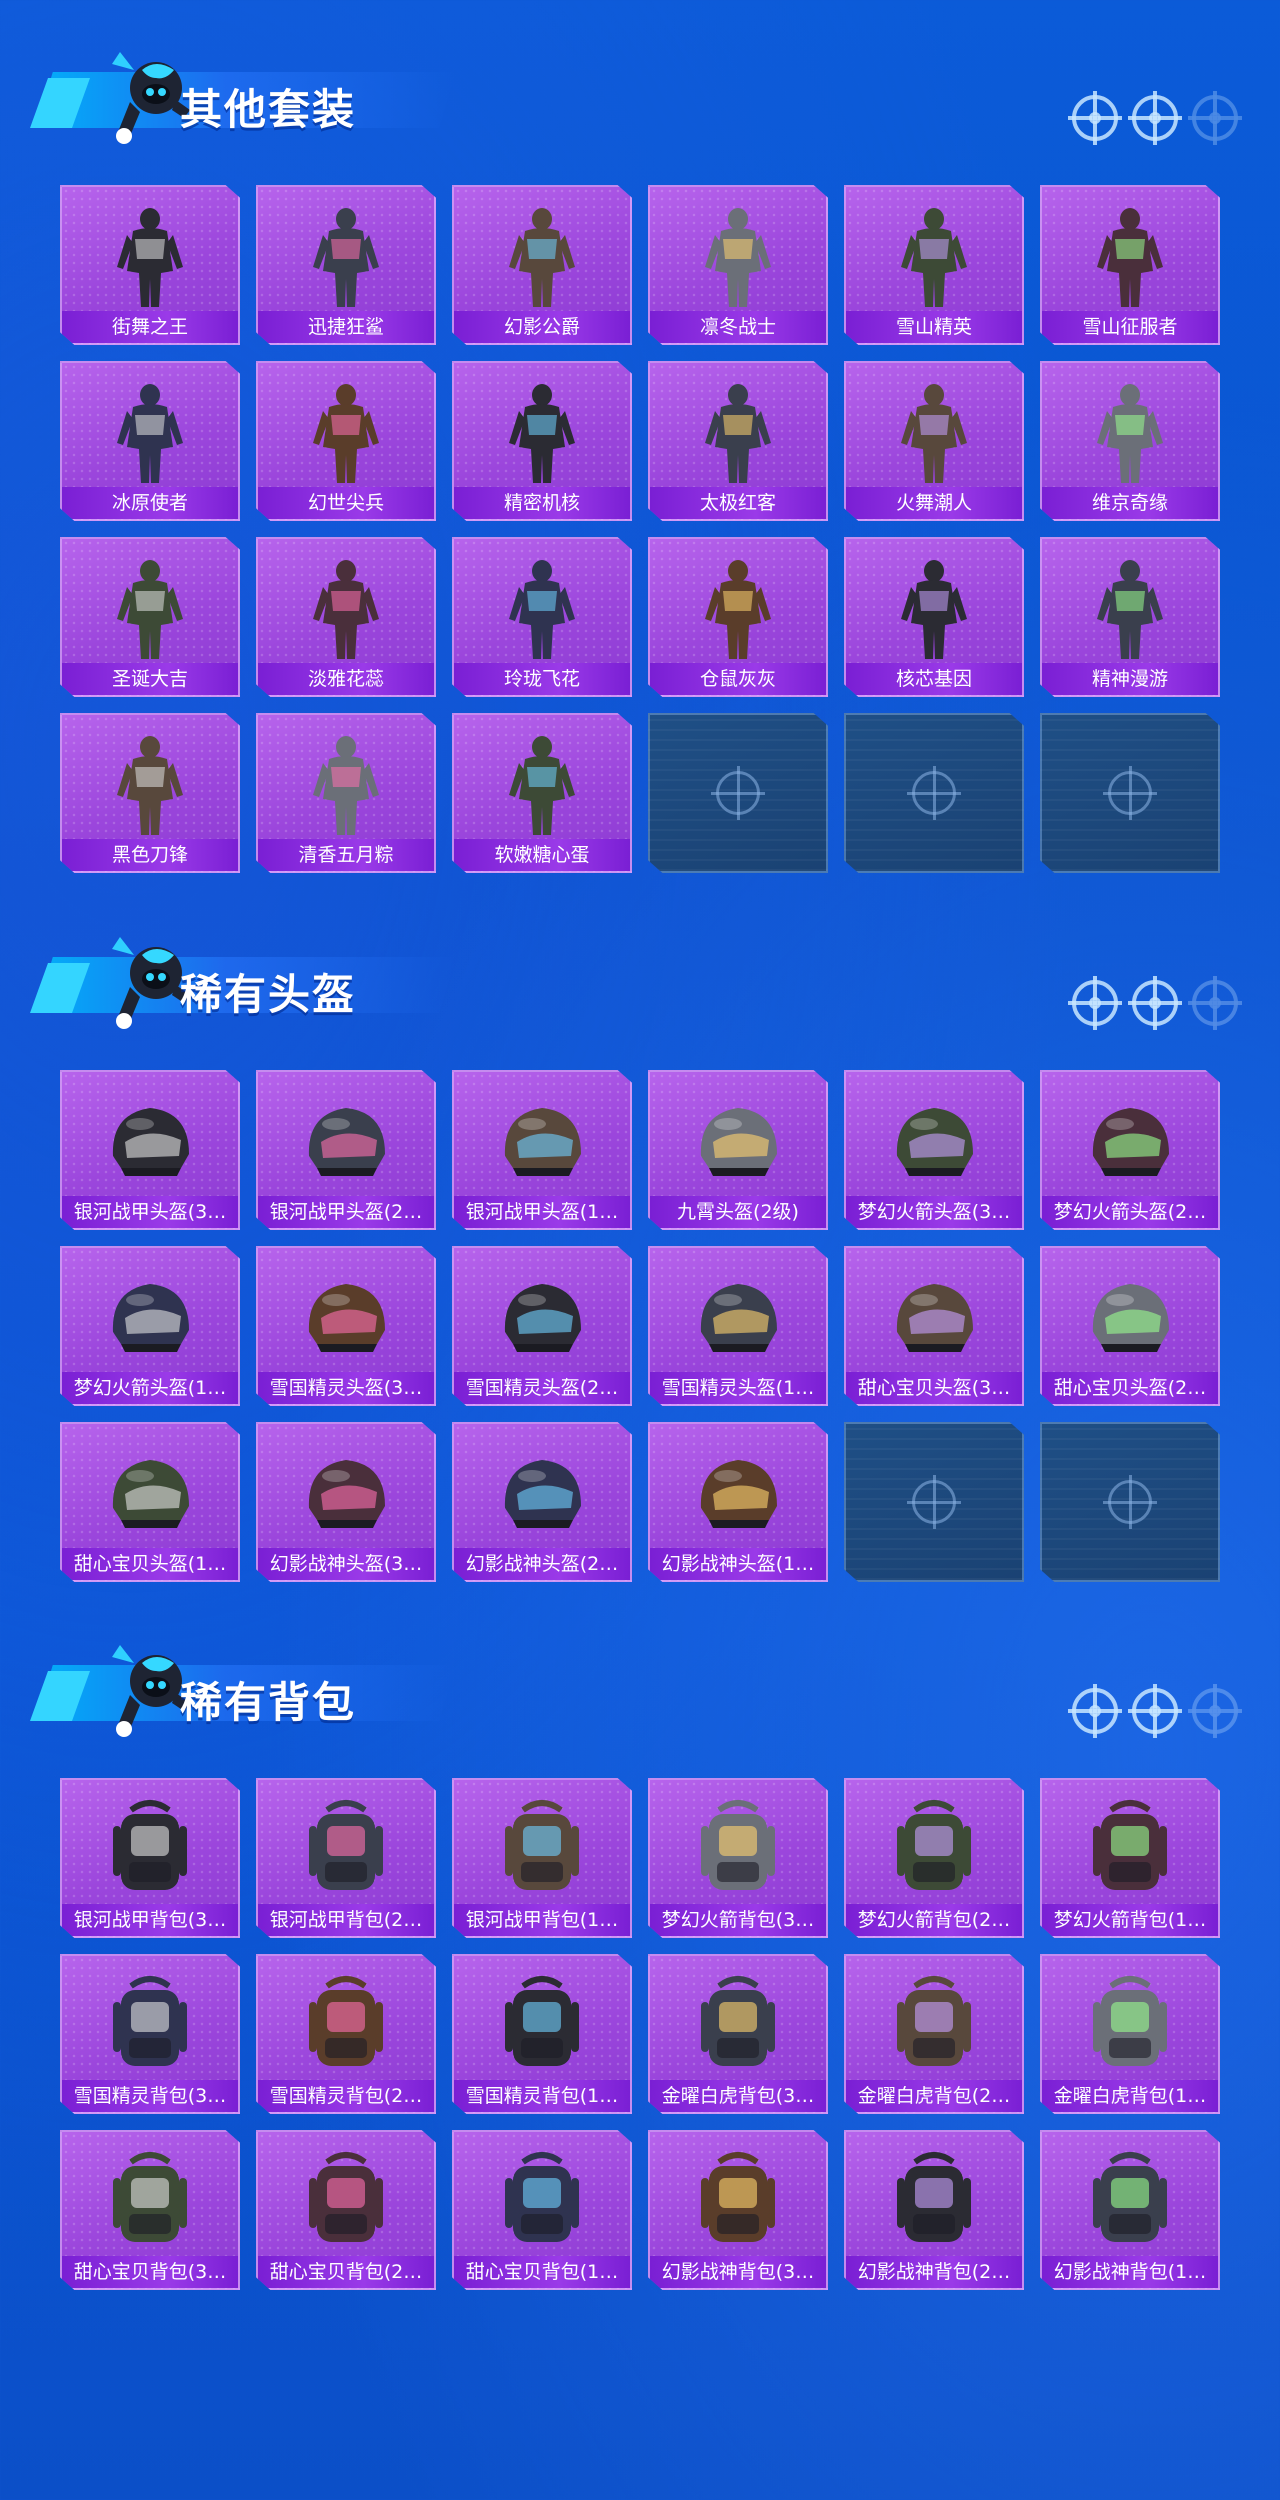 This screenshot has height=2500, width=1280. Describe the element at coordinates (738, 441) in the screenshot. I see `outfit-card: 太极红客` at that location.